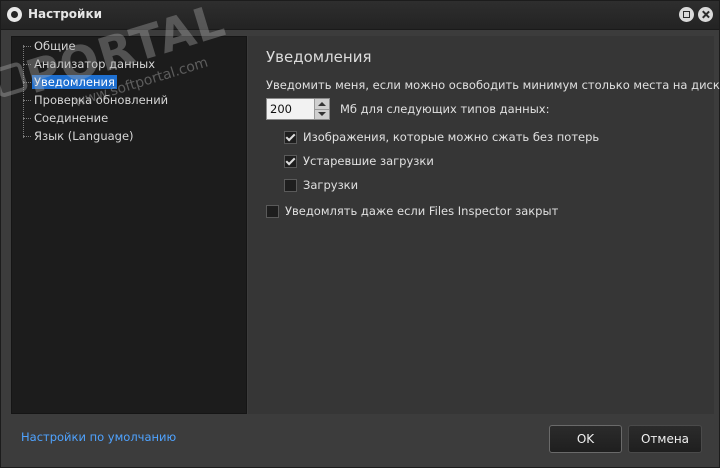 The width and height of the screenshot is (720, 468). Describe the element at coordinates (272, 211) in the screenshot. I see `notify-when-closed-checkbox` at that location.